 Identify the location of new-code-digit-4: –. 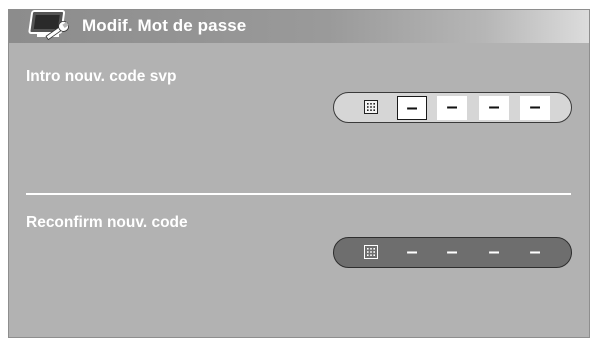
(535, 108).